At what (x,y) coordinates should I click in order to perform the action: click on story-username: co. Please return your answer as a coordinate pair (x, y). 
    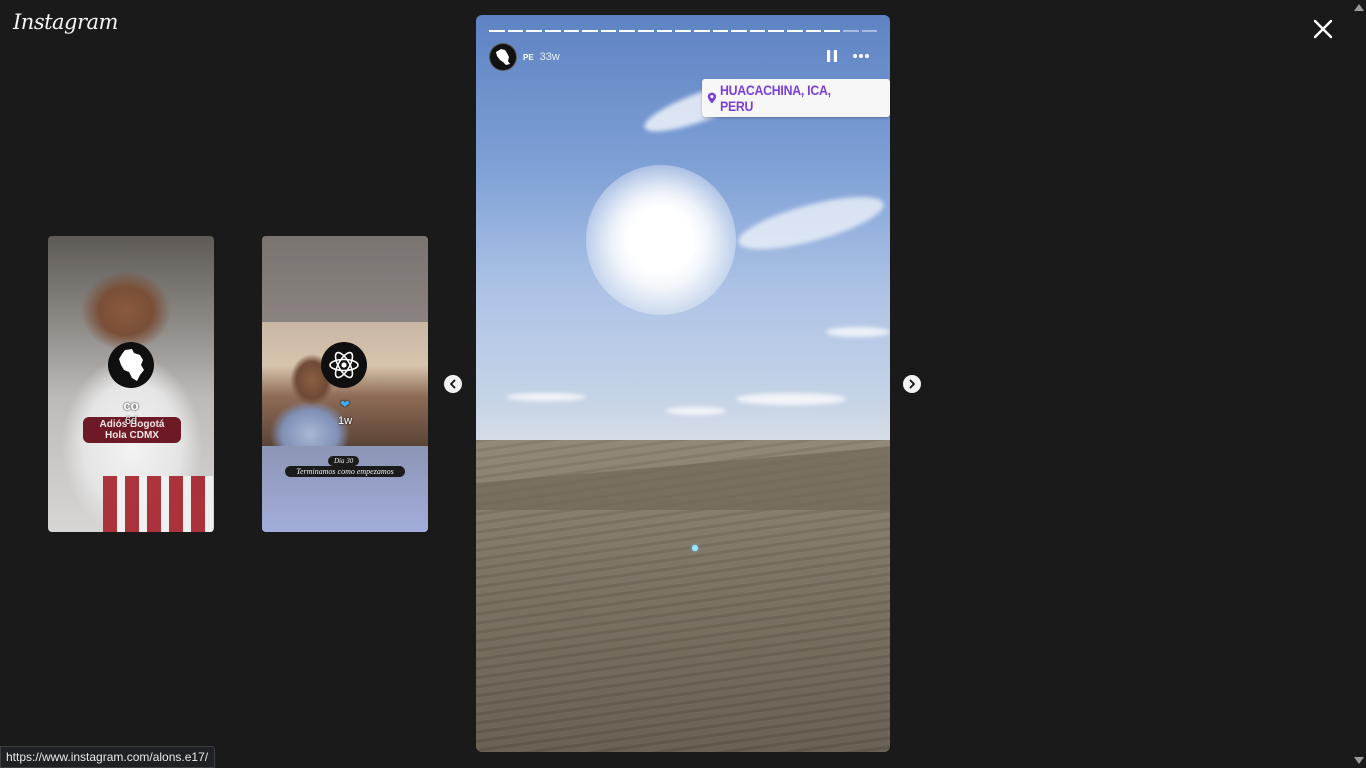
    Looking at the image, I should click on (131, 405).